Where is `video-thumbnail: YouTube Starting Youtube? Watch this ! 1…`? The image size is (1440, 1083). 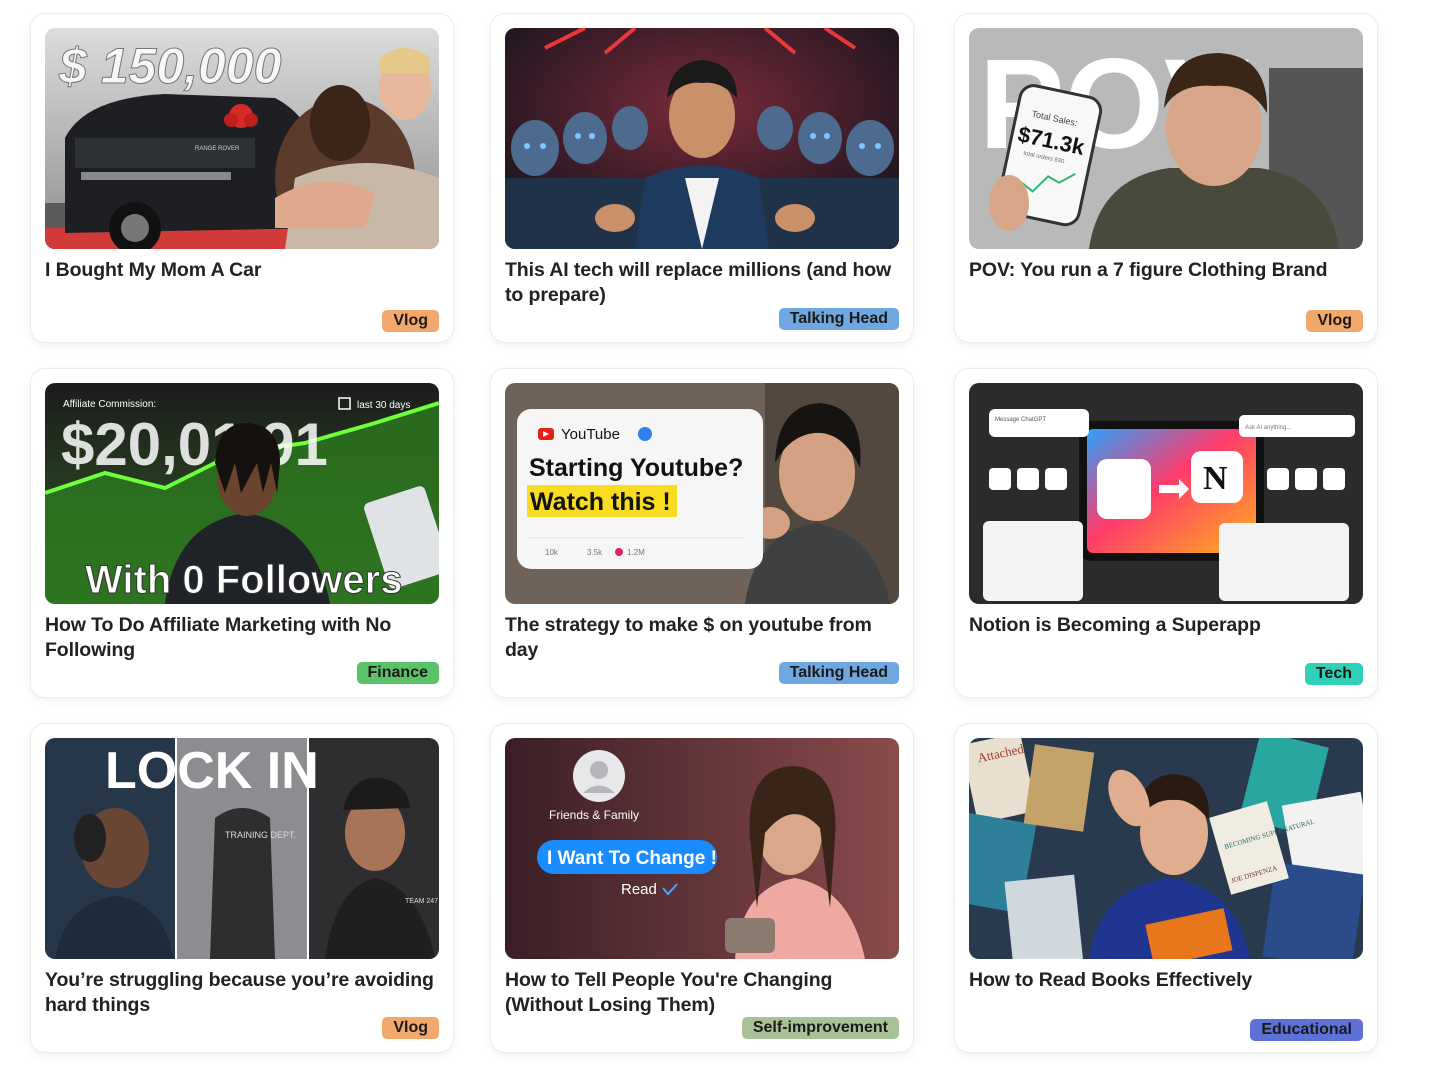 video-thumbnail: YouTube Starting Youtube? Watch this ! 1… is located at coordinates (702, 493).